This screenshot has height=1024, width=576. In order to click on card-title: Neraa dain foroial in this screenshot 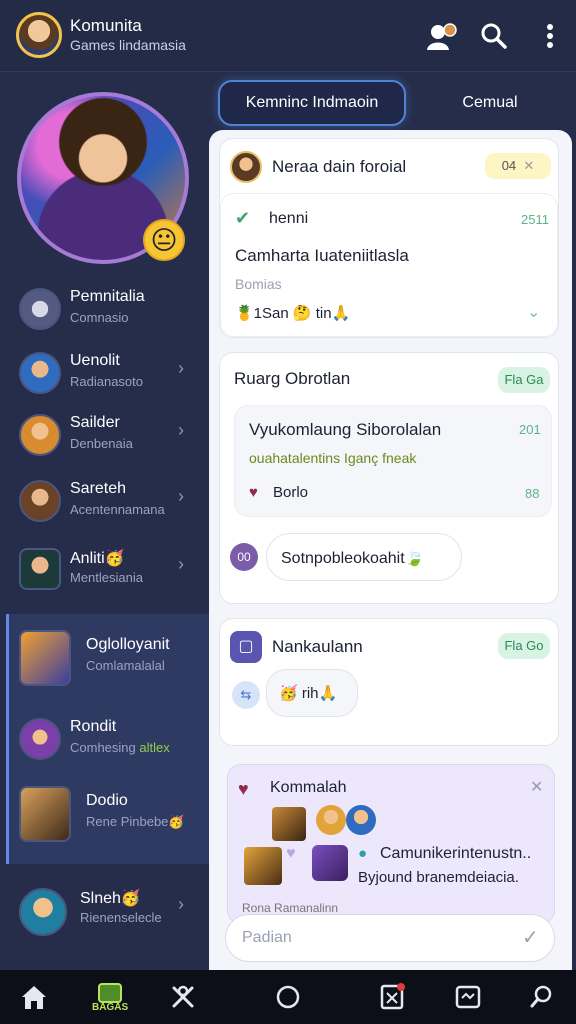, I will do `click(339, 166)`.